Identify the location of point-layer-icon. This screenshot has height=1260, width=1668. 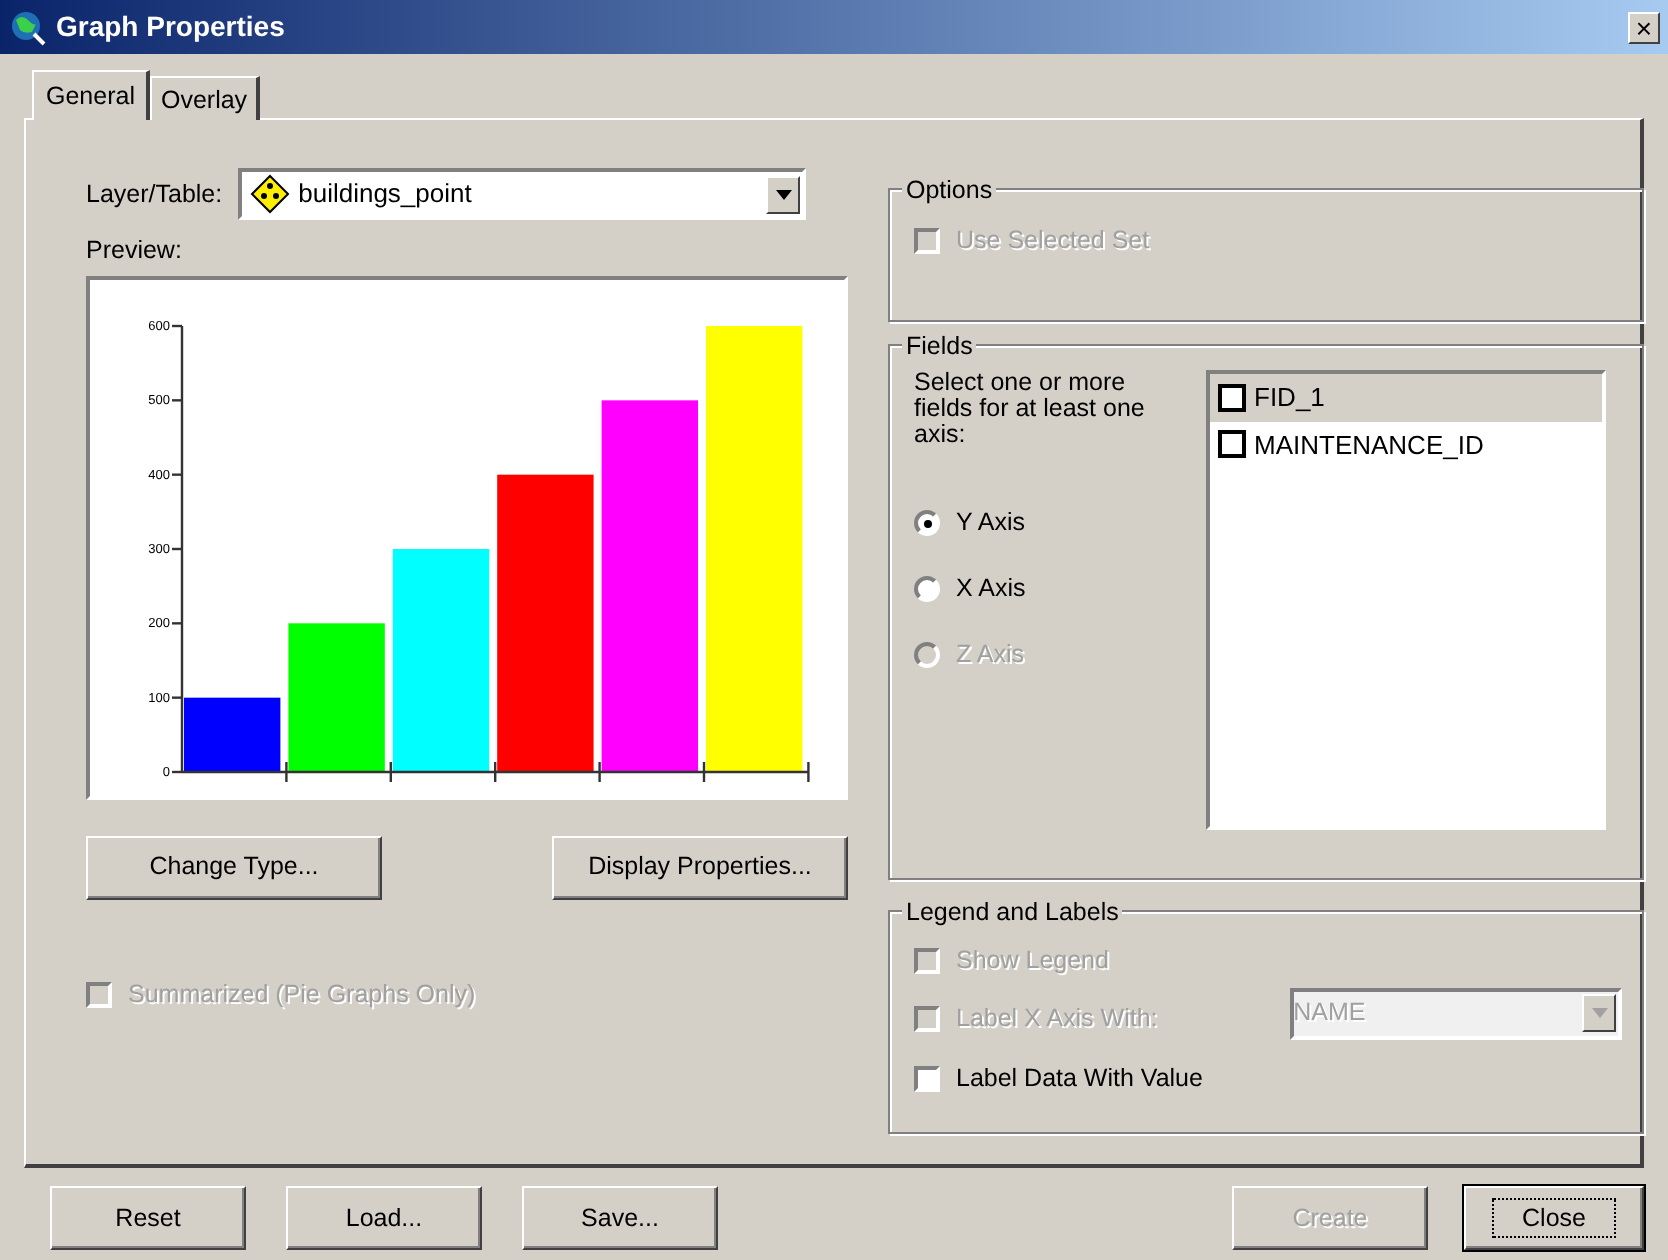
(270, 194).